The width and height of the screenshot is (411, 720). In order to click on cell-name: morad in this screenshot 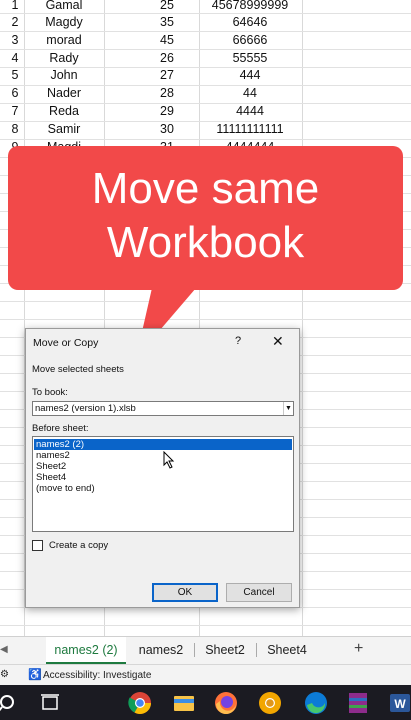, I will do `click(64, 40)`.